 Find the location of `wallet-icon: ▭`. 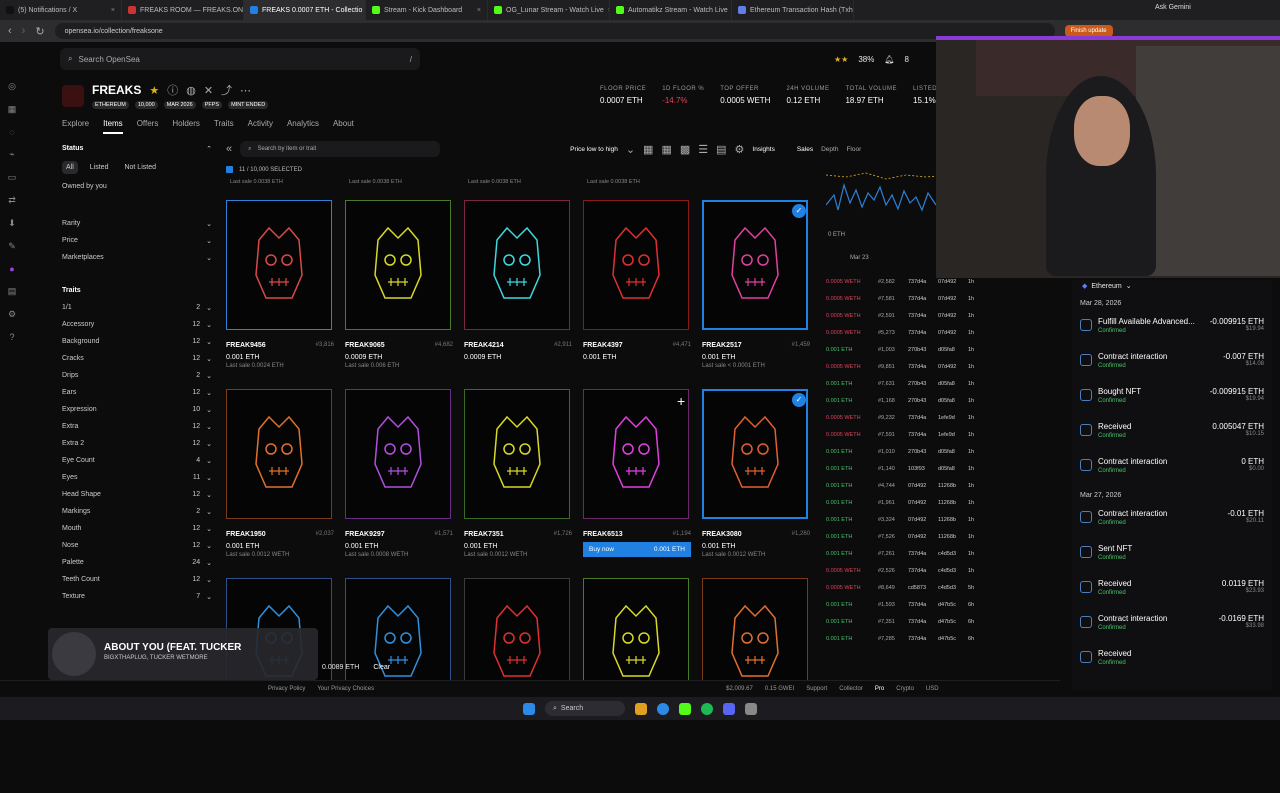

wallet-icon: ▭ is located at coordinates (12, 177).